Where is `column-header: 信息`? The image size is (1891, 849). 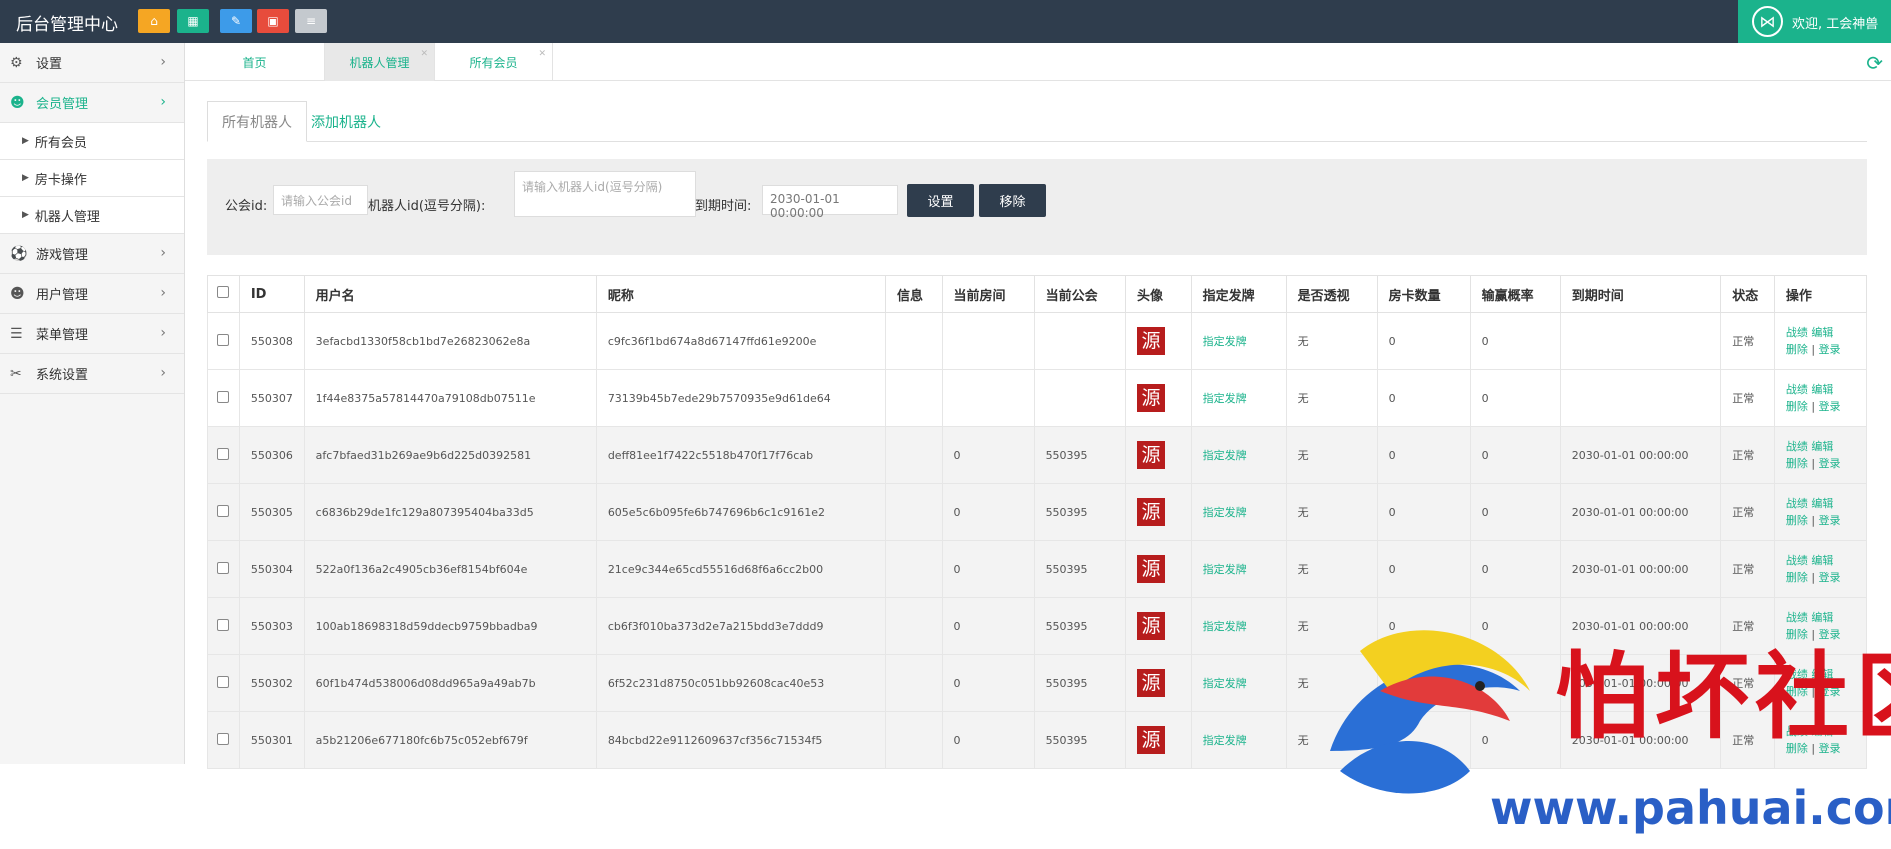 column-header: 信息 is located at coordinates (914, 294).